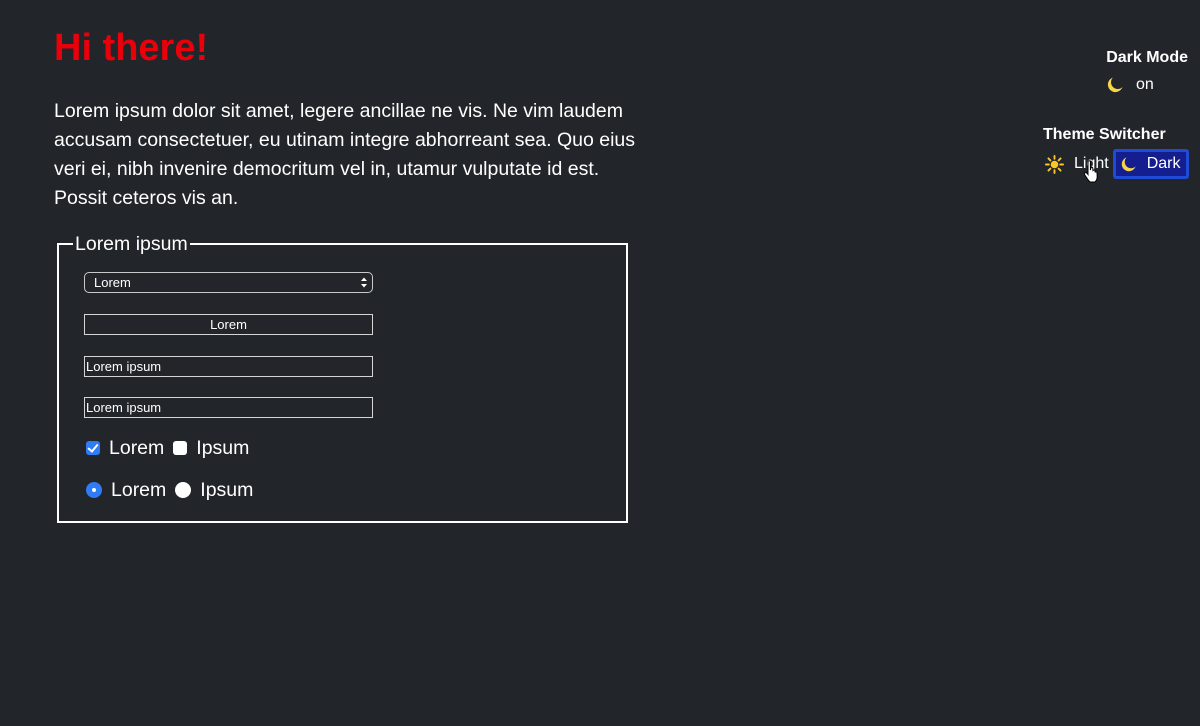  I want to click on text-input-centered: Lorem, so click(228, 324).